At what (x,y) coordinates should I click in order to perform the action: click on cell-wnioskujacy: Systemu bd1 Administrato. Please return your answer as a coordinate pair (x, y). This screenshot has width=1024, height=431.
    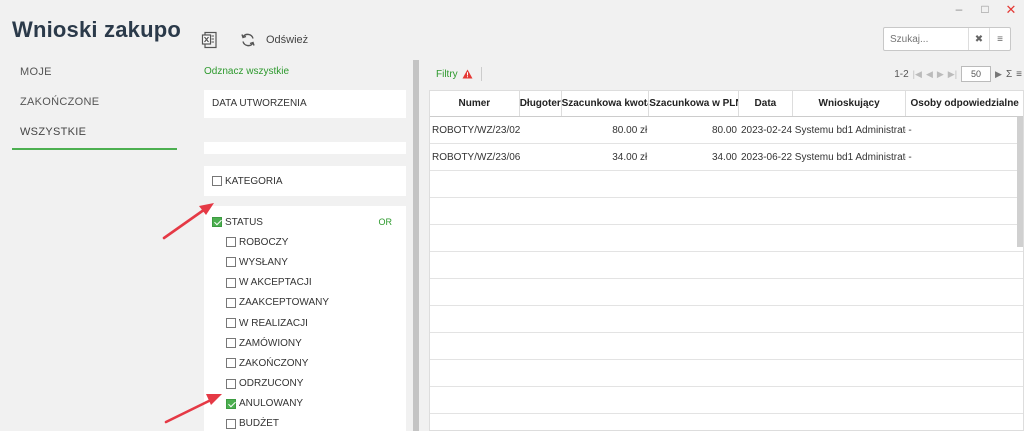
    Looking at the image, I should click on (850, 157).